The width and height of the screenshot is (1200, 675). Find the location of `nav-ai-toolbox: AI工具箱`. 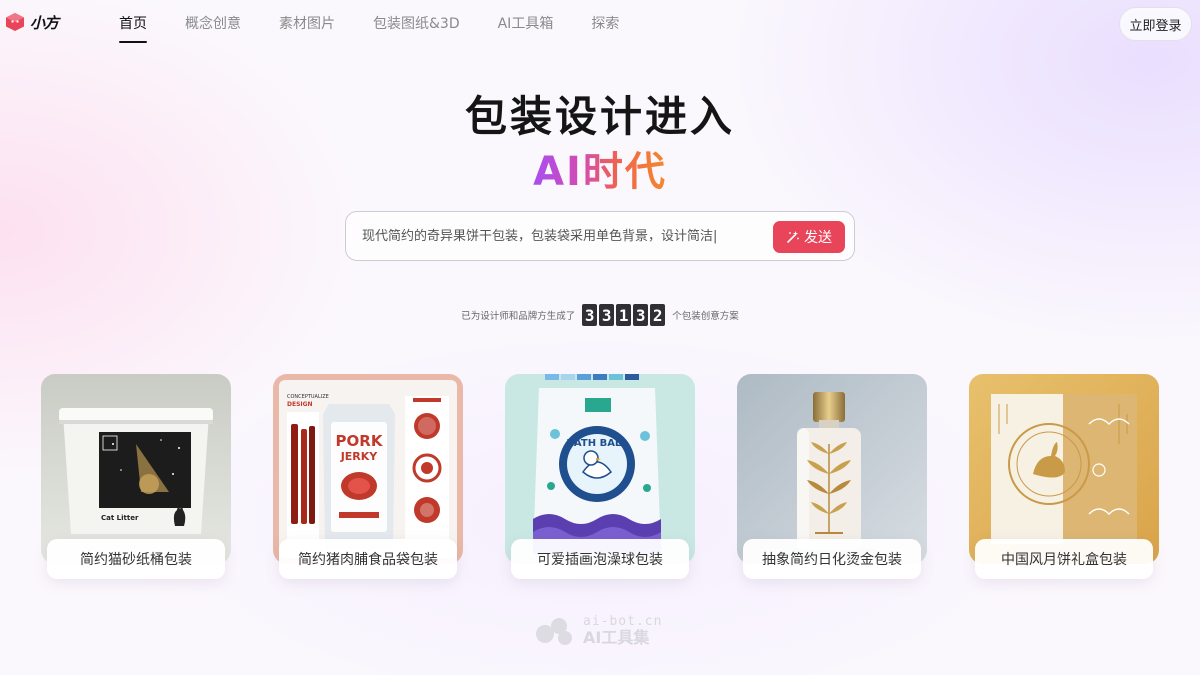

nav-ai-toolbox: AI工具箱 is located at coordinates (526, 25).